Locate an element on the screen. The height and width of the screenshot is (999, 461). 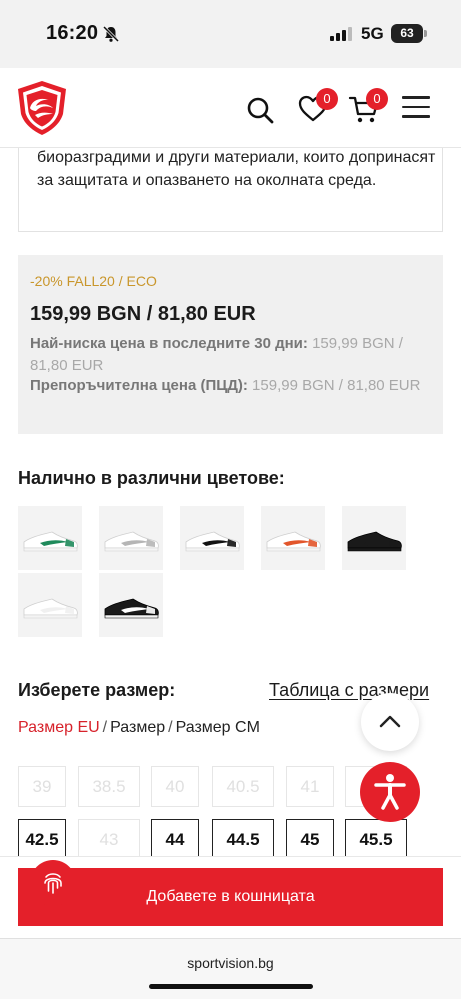
size-option: 45 is located at coordinates (310, 839).